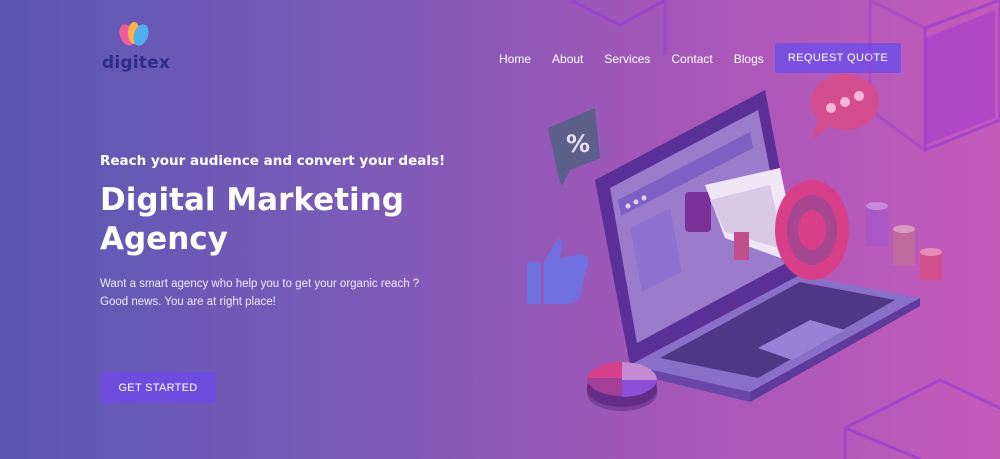 Image resolution: width=1000 pixels, height=459 pixels. I want to click on pie-chart-icon, so click(621, 386).